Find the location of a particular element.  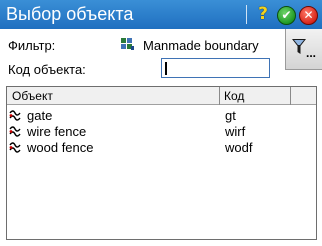

list-header: Объект Код is located at coordinates (161, 96).